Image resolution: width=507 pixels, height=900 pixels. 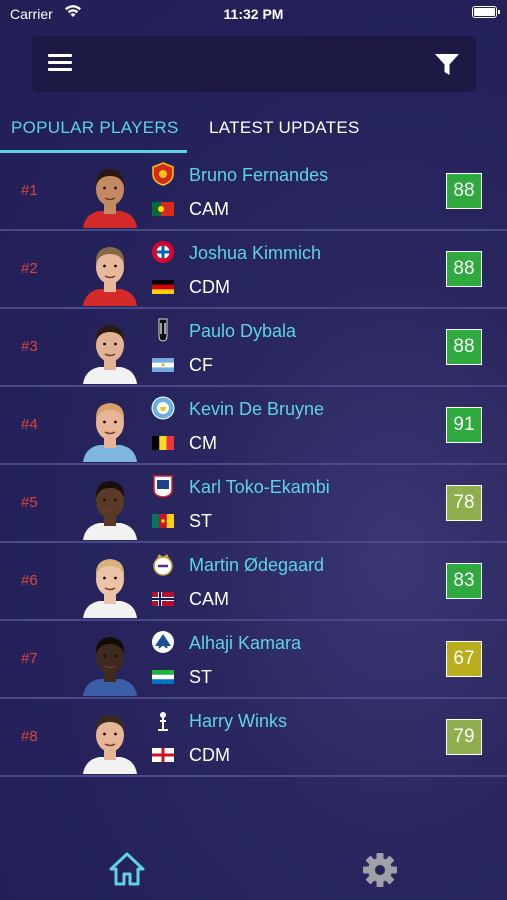 I want to click on real-madrid-crest, so click(x=163, y=564).